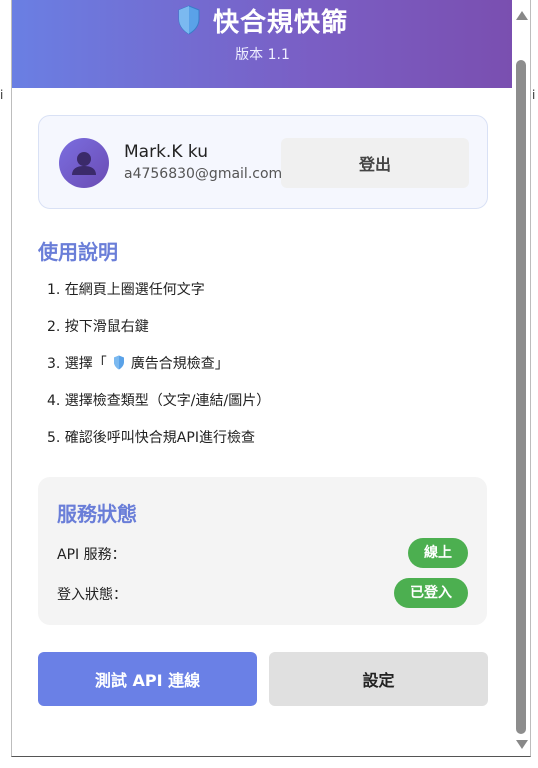 Image resolution: width=538 pixels, height=768 pixels. Describe the element at coordinates (98, 327) in the screenshot. I see `instruction-item: 2. 按下滑鼠右鍵` at that location.